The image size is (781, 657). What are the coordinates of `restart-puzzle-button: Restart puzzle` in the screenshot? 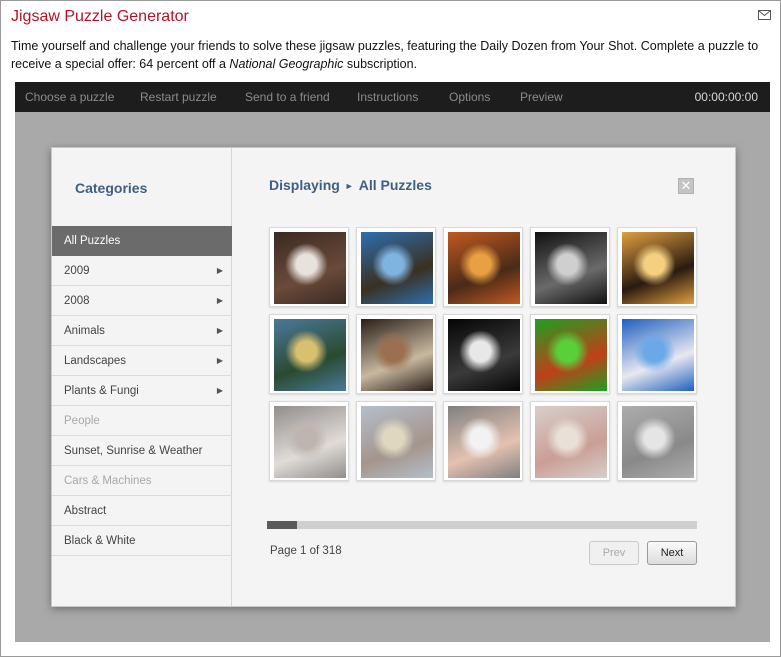 It's located at (178, 97).